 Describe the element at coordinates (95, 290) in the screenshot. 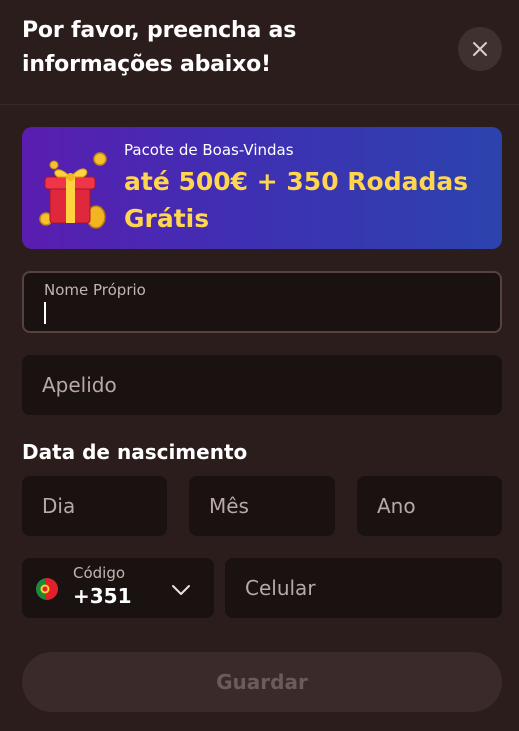

I see `first-name-label: Nome Próprio` at that location.